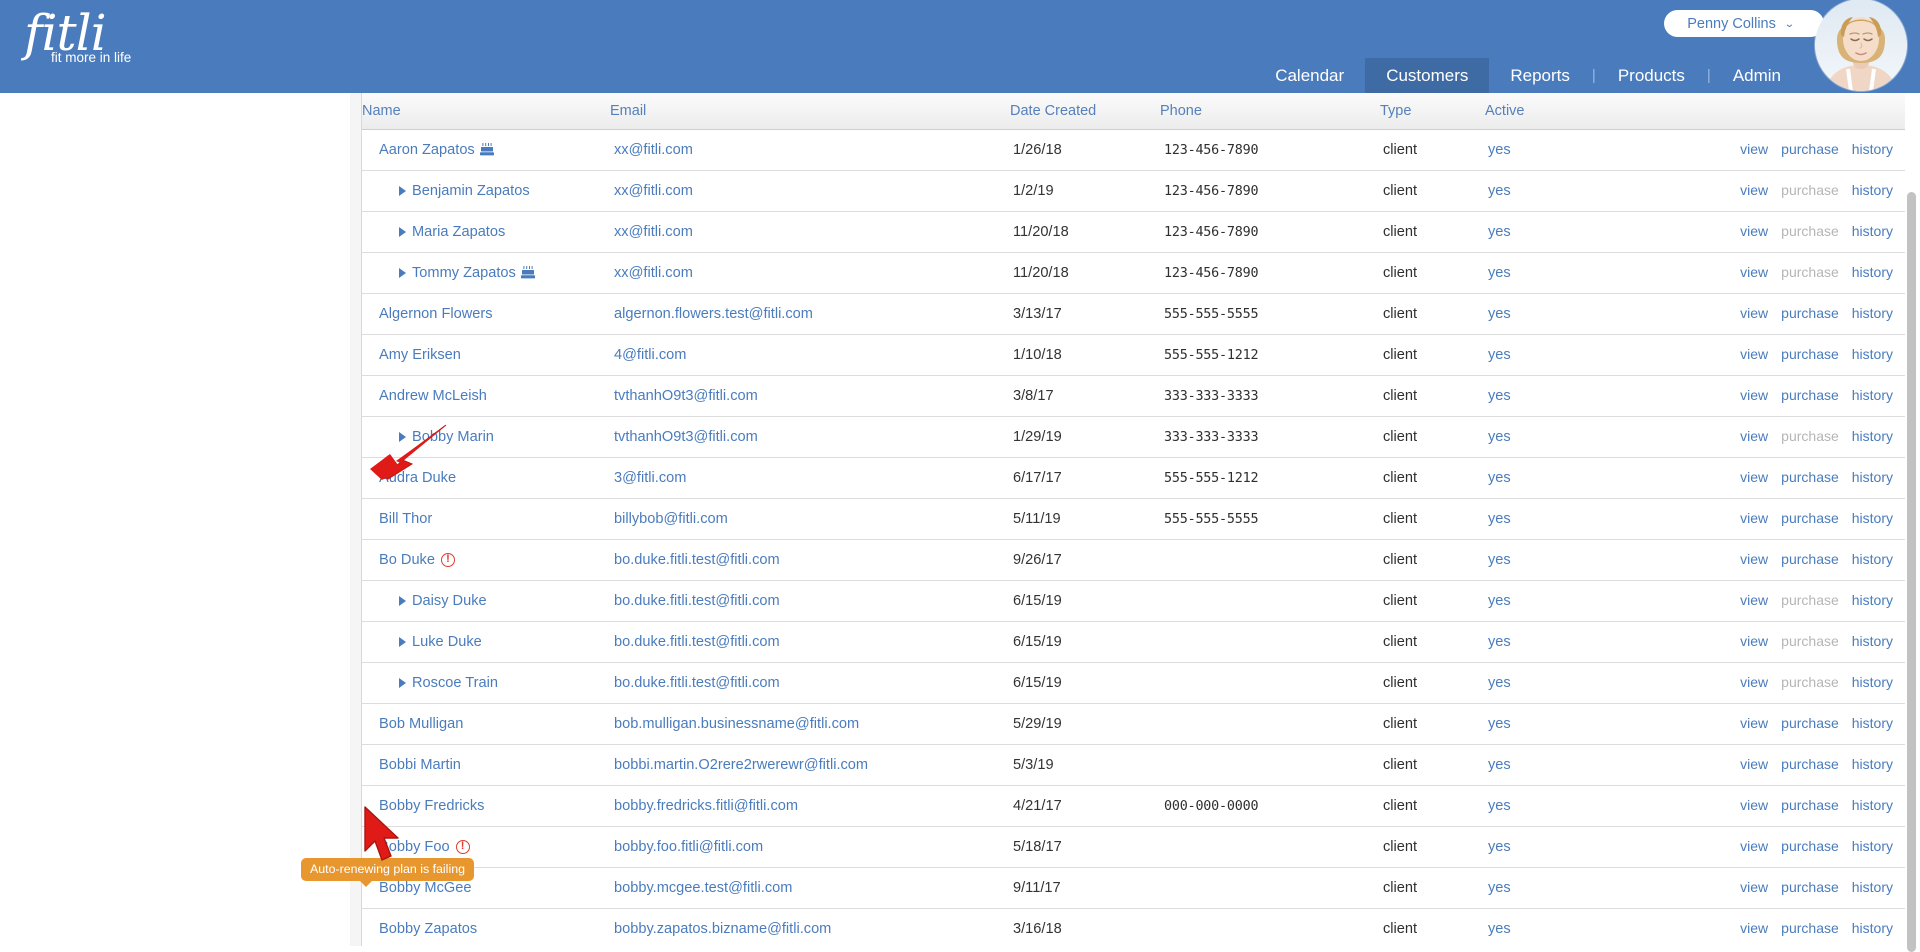  I want to click on customer-name-link: Algernon Flowers, so click(436, 314).